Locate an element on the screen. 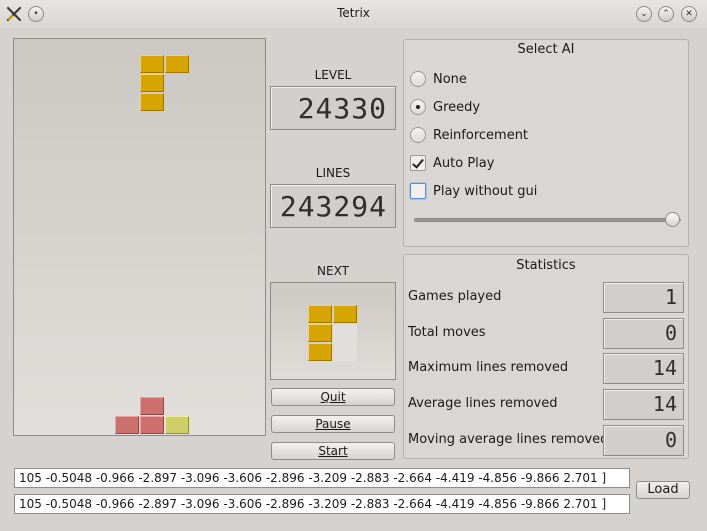 This screenshot has width=707, height=531. play-without-gui-checkbox: Play without gui is located at coordinates (473, 191).